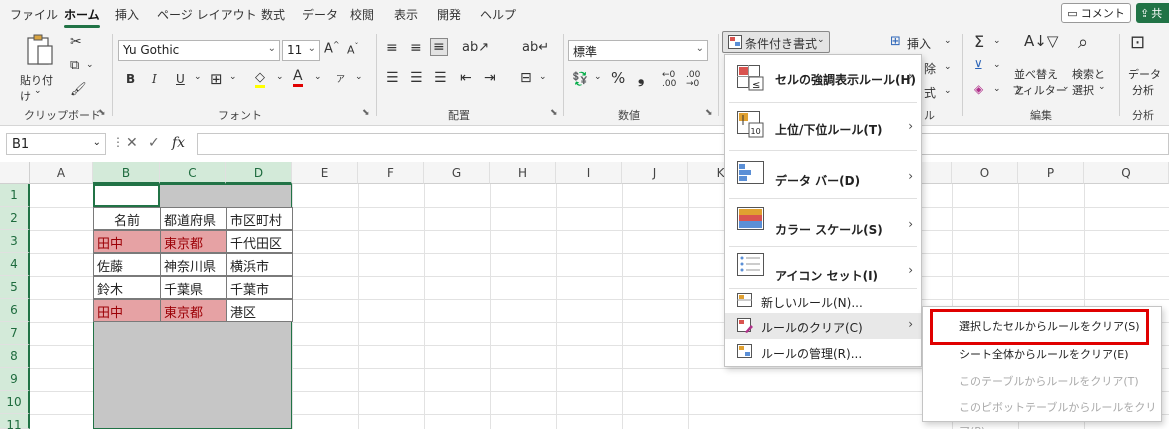  I want to click on comment-button: ▭ コメント, so click(1096, 13).